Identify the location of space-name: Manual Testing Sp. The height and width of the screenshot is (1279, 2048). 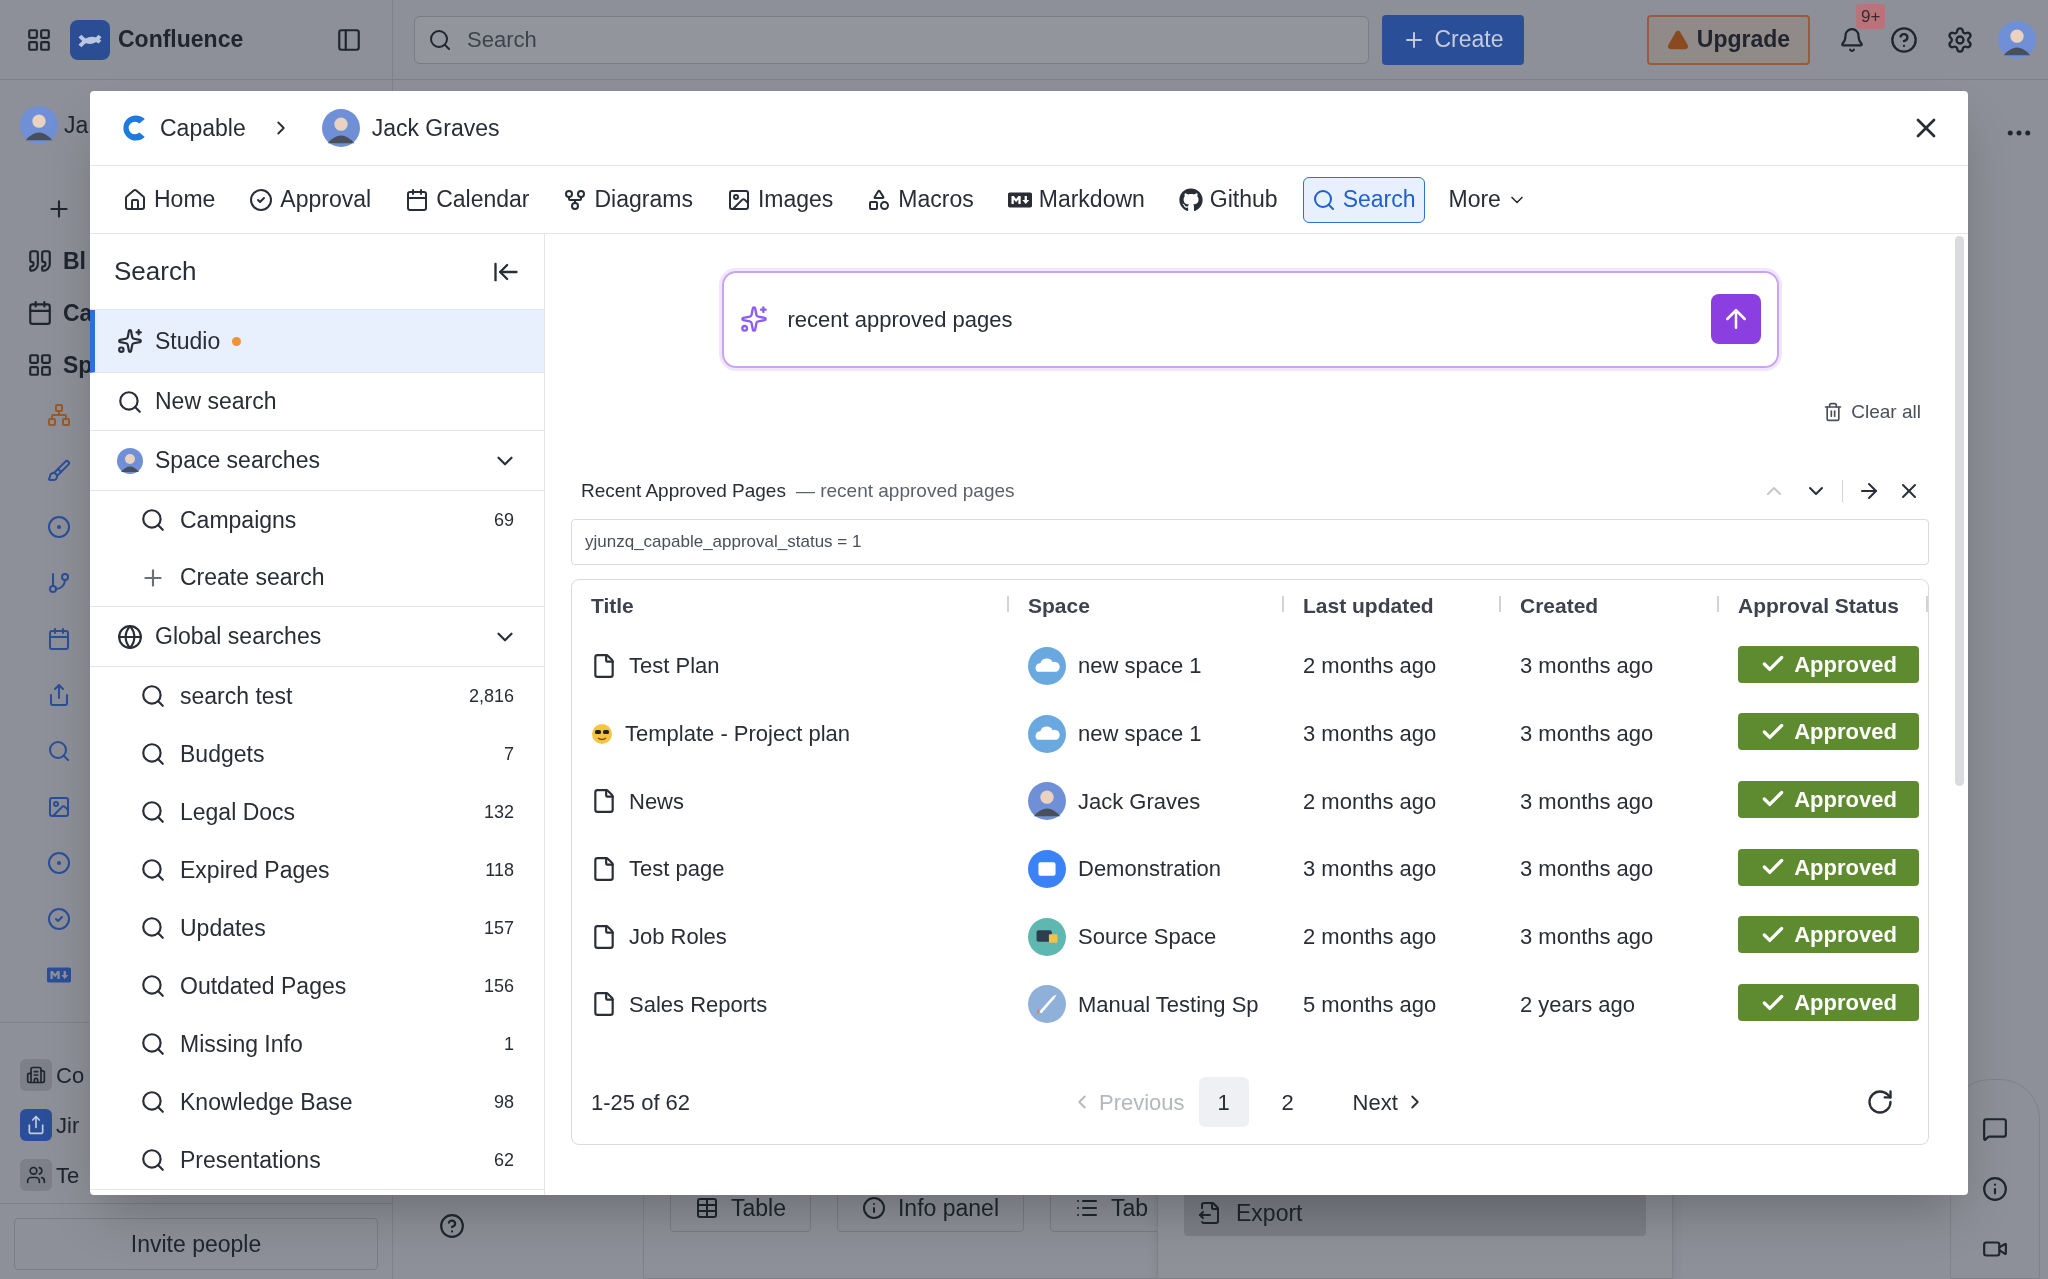
(1168, 1004).